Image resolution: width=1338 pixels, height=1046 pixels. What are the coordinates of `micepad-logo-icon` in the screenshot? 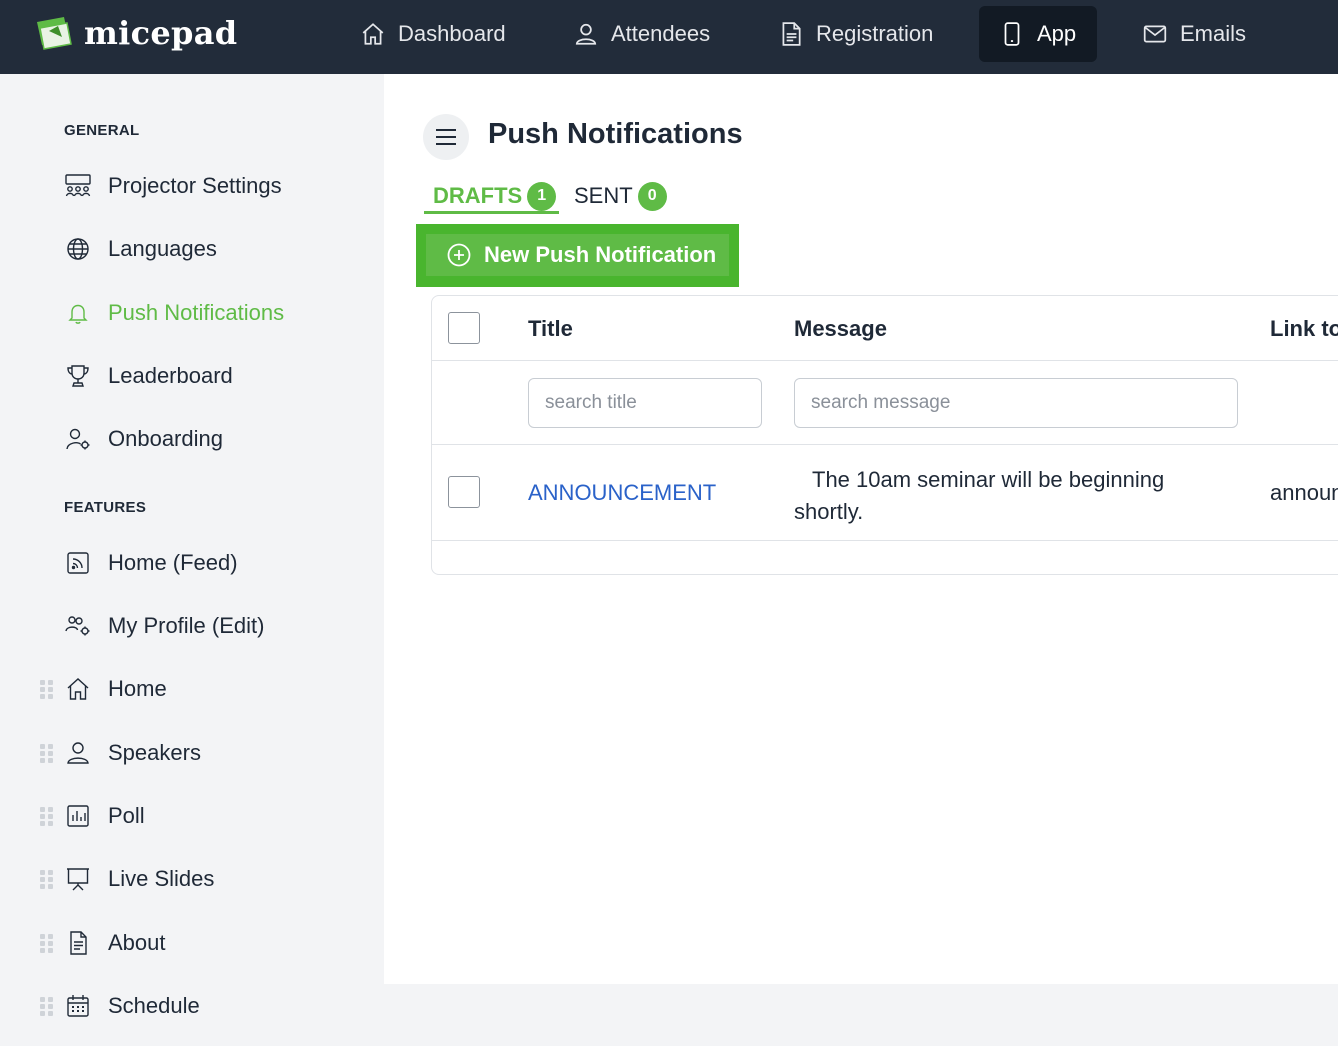 It's located at (54, 33).